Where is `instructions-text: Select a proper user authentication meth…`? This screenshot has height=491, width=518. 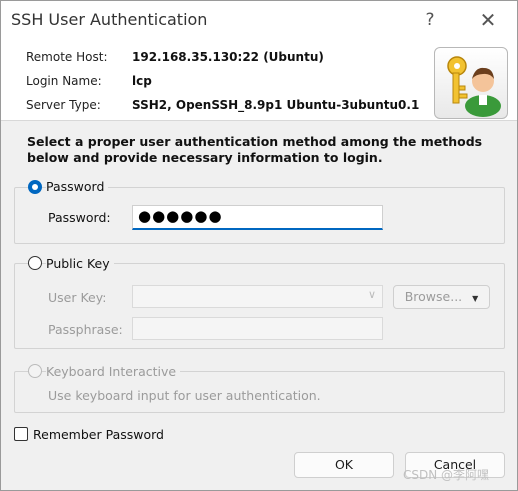 instructions-text: Select a proper user authentication meth… is located at coordinates (255, 149).